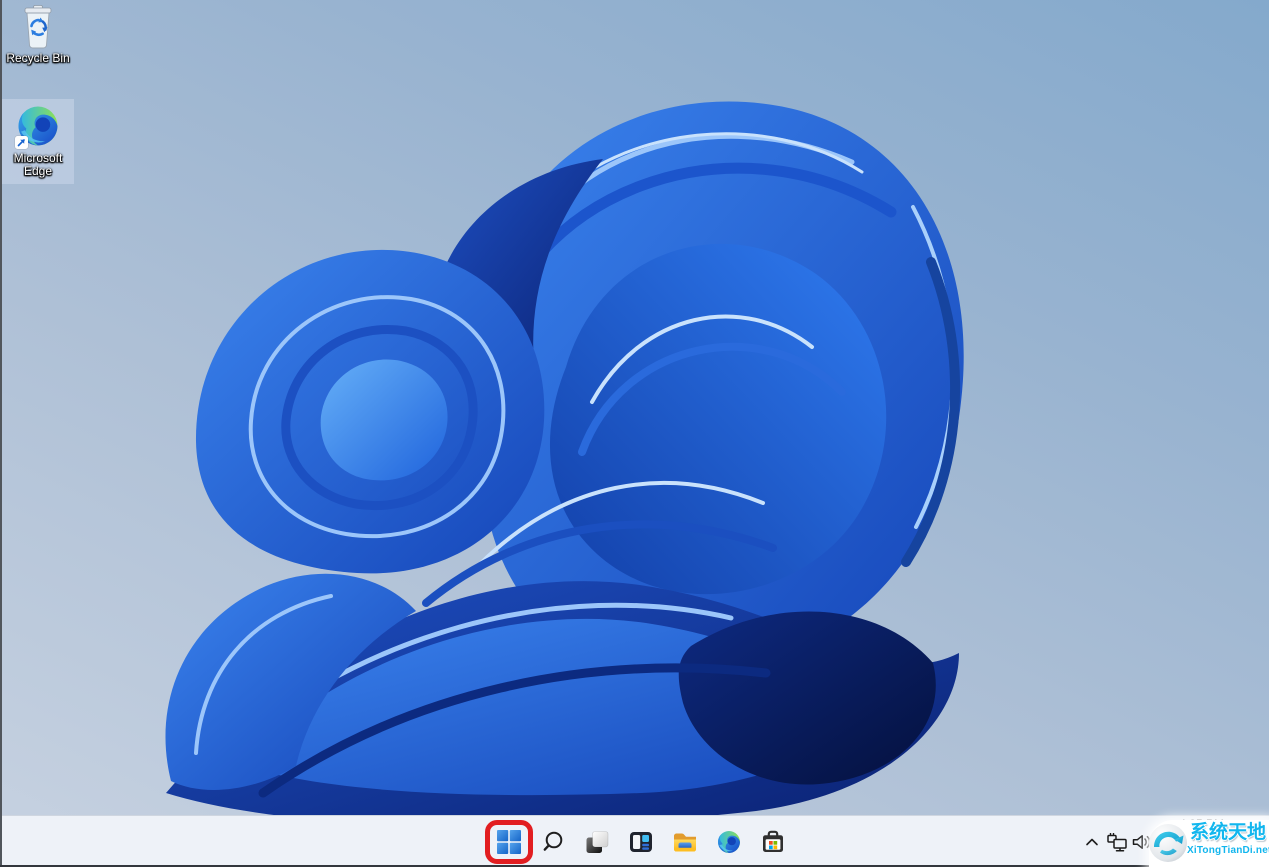 The height and width of the screenshot is (867, 1269). What do you see at coordinates (38, 27) in the screenshot?
I see `recycle-bin-icon` at bounding box center [38, 27].